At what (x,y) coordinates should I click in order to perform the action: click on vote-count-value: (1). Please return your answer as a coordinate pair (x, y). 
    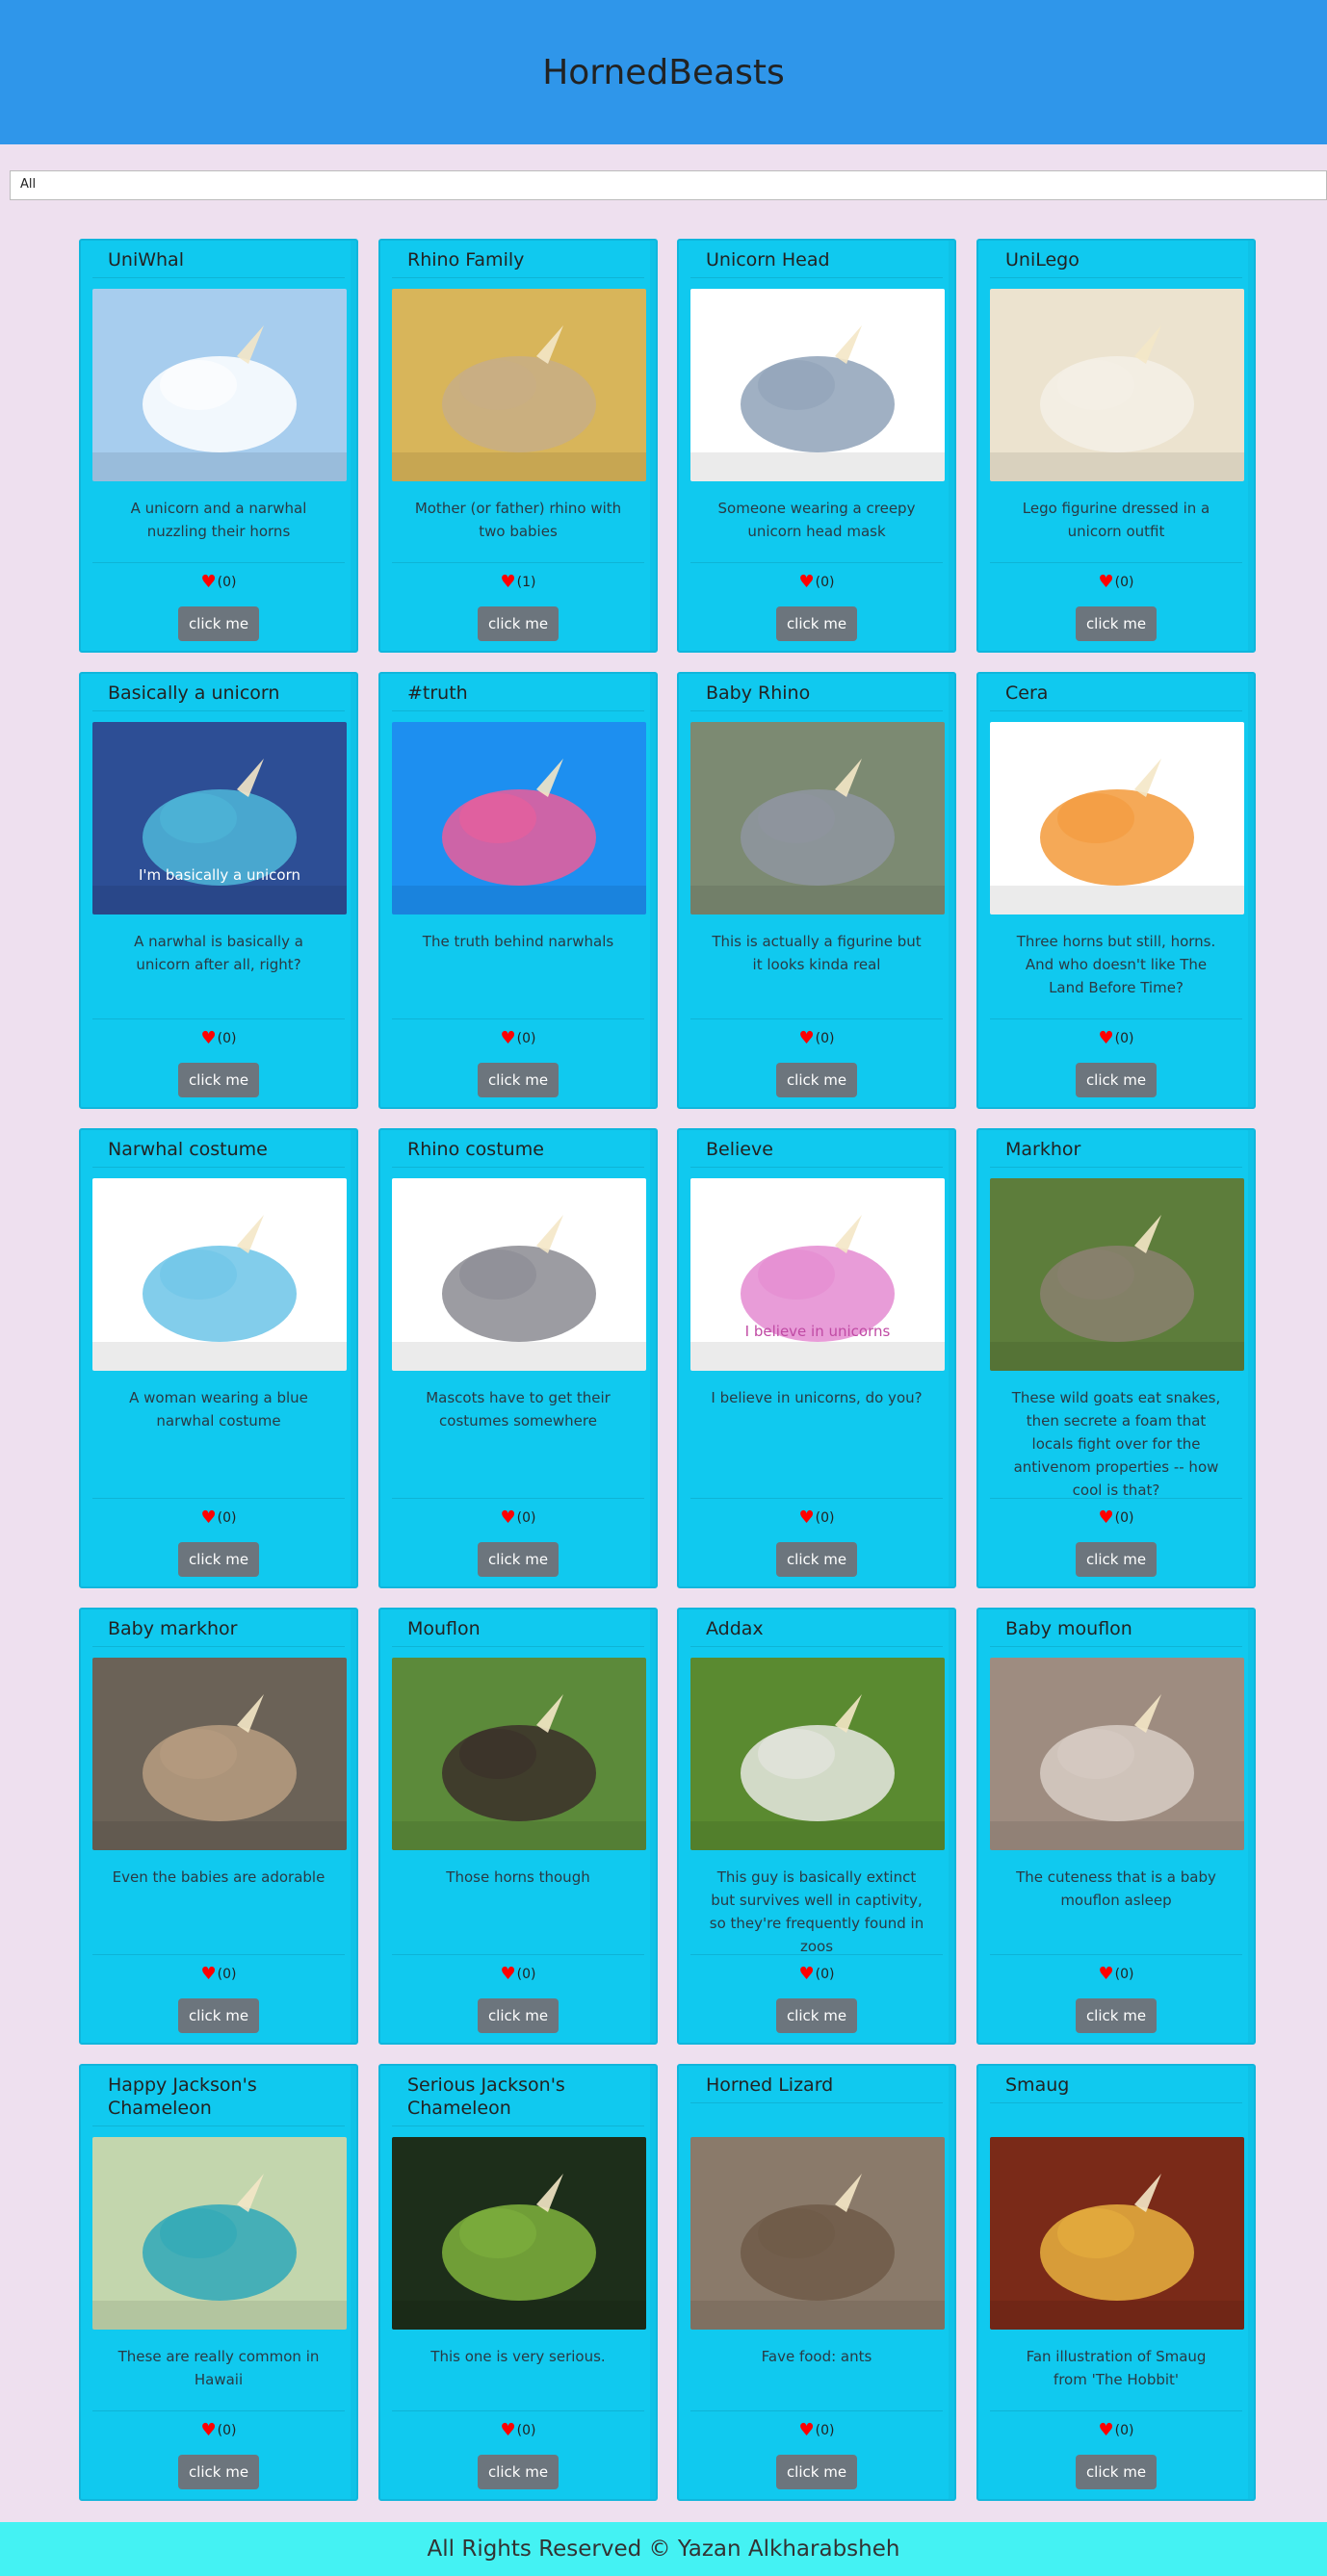
    Looking at the image, I should click on (526, 582).